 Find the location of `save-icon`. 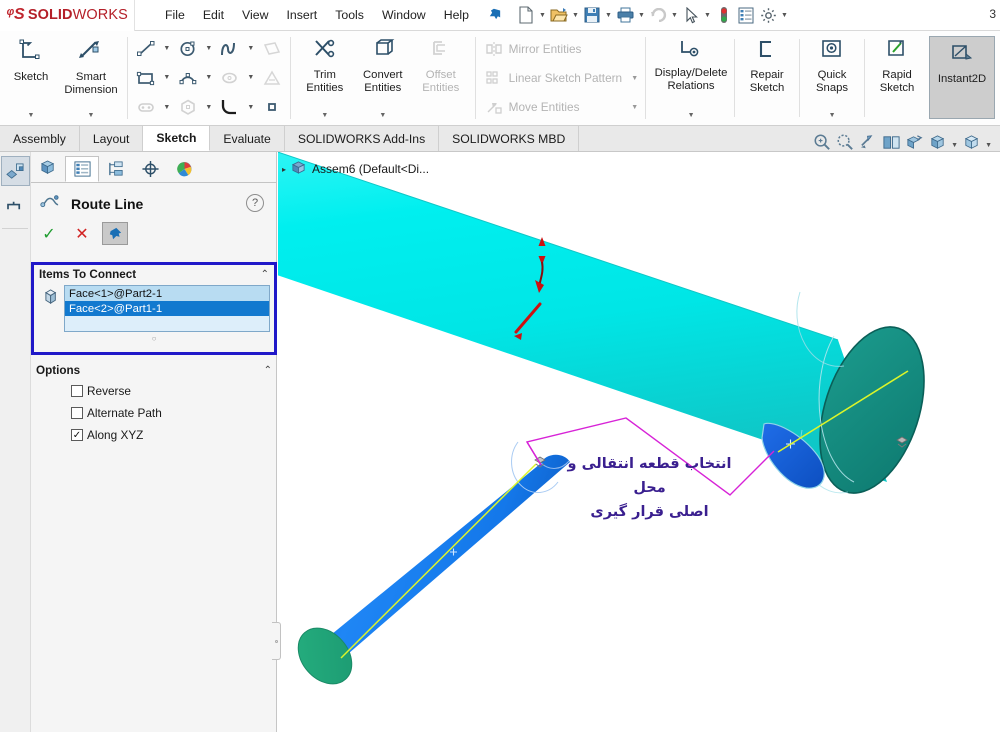

save-icon is located at coordinates (592, 15).